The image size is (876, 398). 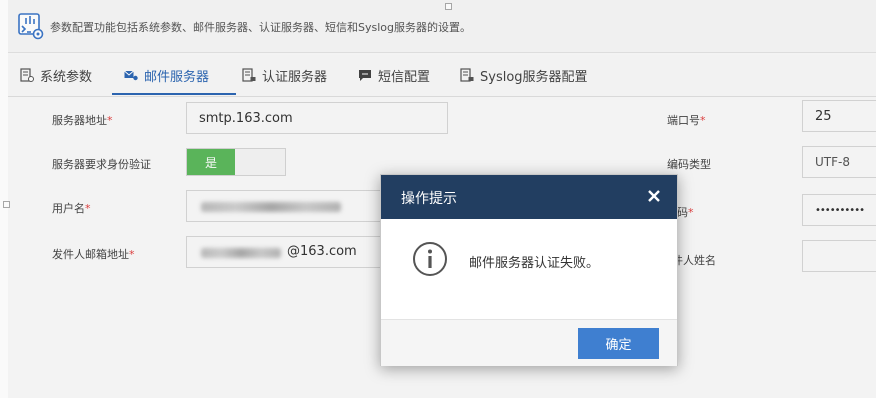 I want to click on dialog-footer: 确定, so click(x=529, y=342).